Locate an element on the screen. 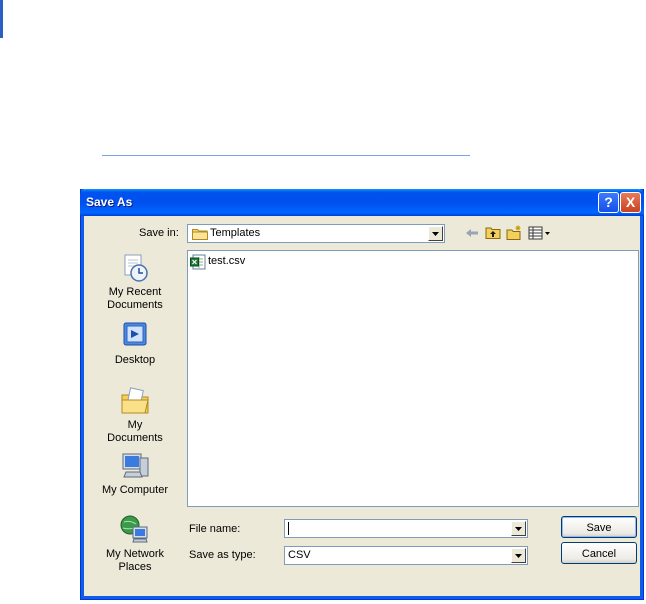  close-button: X is located at coordinates (630, 202).